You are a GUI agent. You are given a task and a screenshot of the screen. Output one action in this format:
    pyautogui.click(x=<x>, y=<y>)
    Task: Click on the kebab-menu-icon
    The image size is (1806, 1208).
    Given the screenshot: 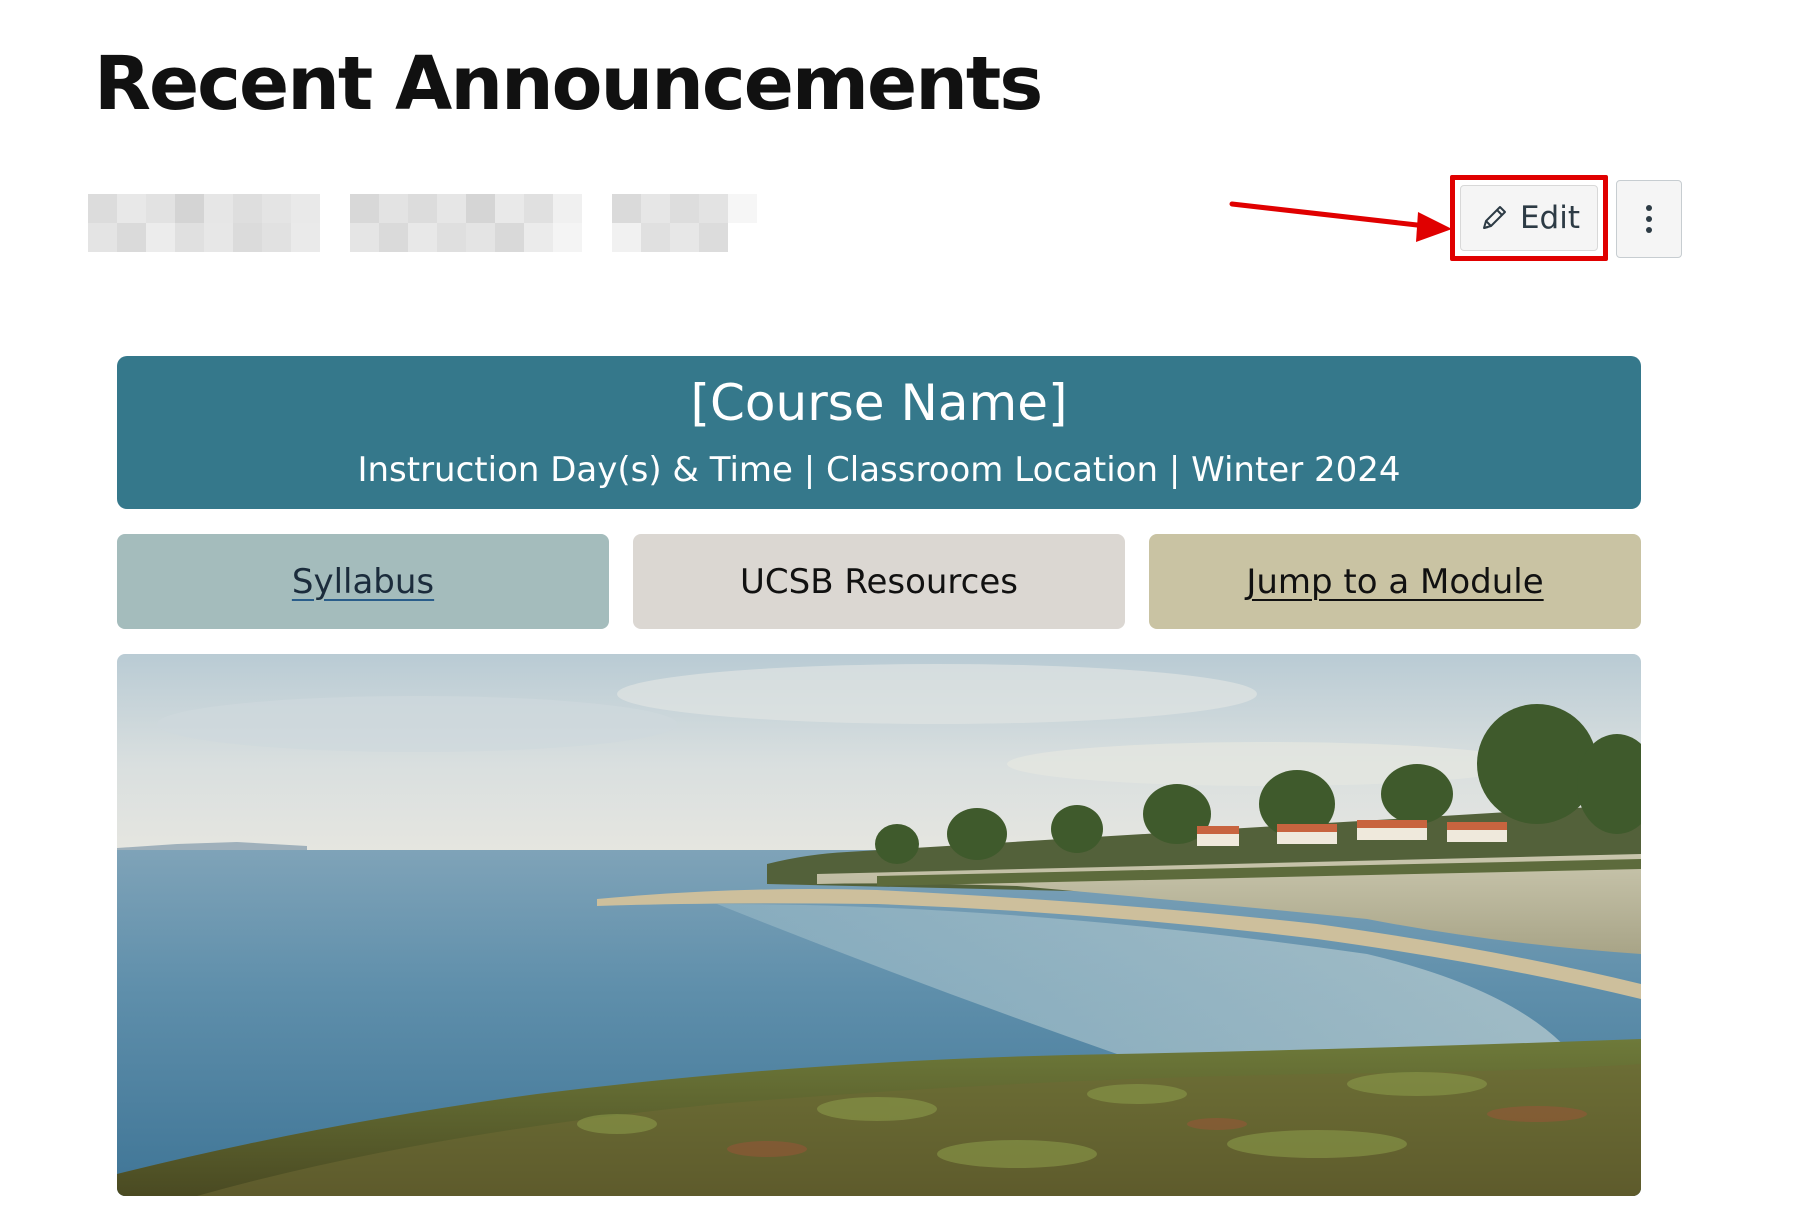 What is the action you would take?
    pyautogui.click(x=1649, y=219)
    